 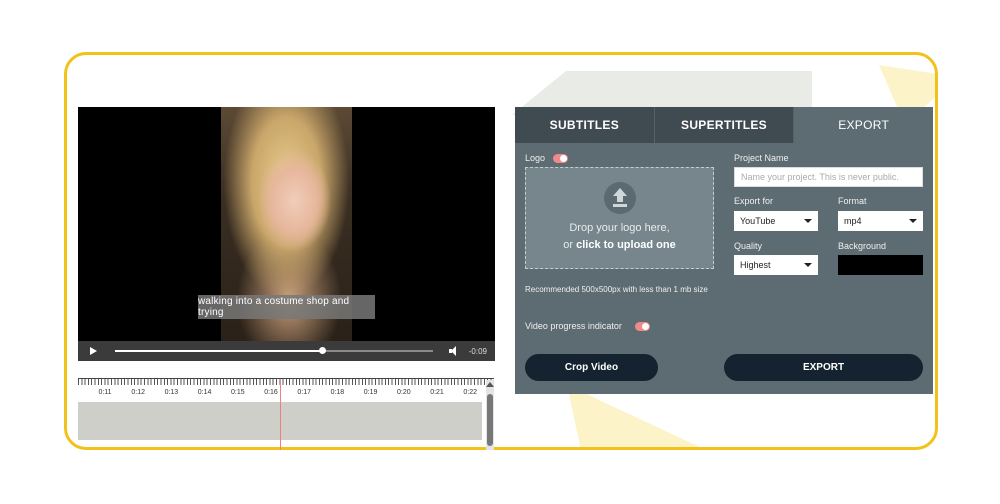 I want to click on timeline-tick-label: 0:12, so click(x=138, y=392).